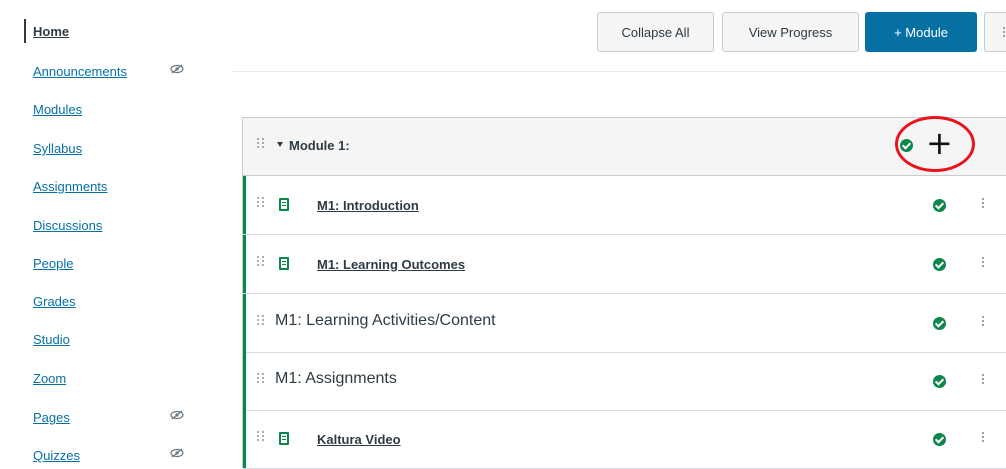 This screenshot has height=469, width=1006. I want to click on header-divider, so click(619, 71).